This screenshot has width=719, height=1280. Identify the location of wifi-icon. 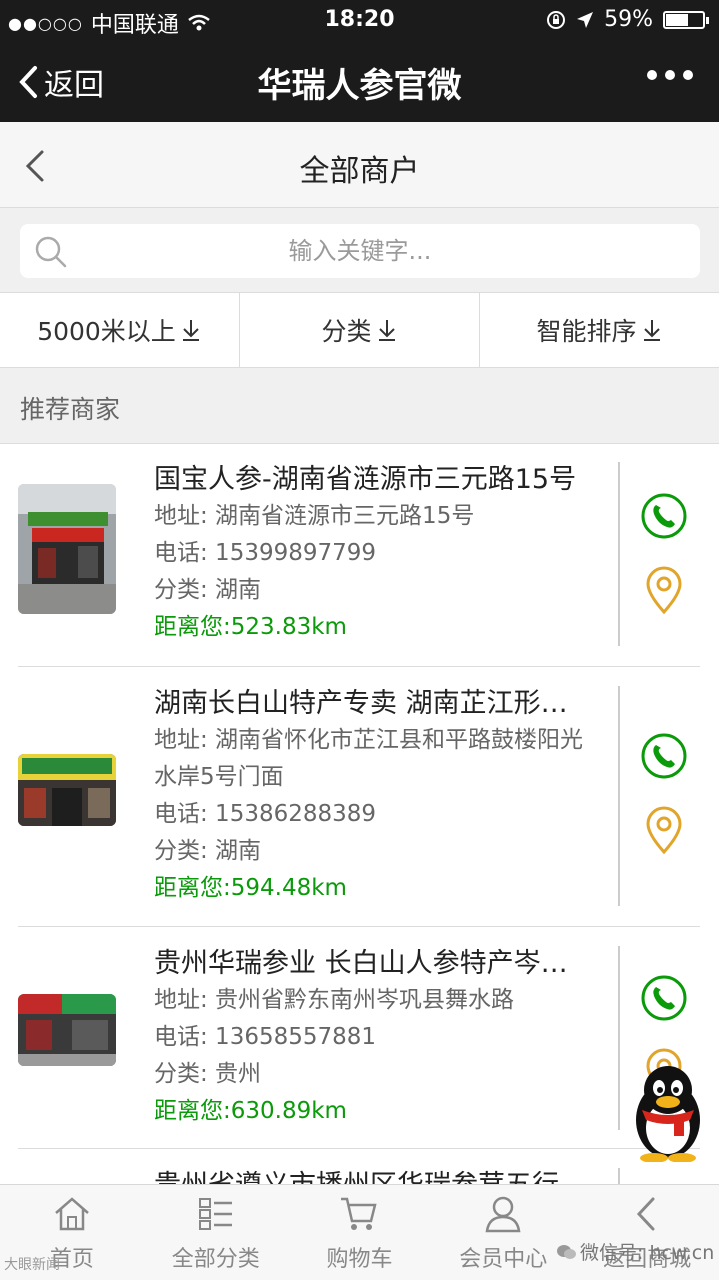
(199, 22).